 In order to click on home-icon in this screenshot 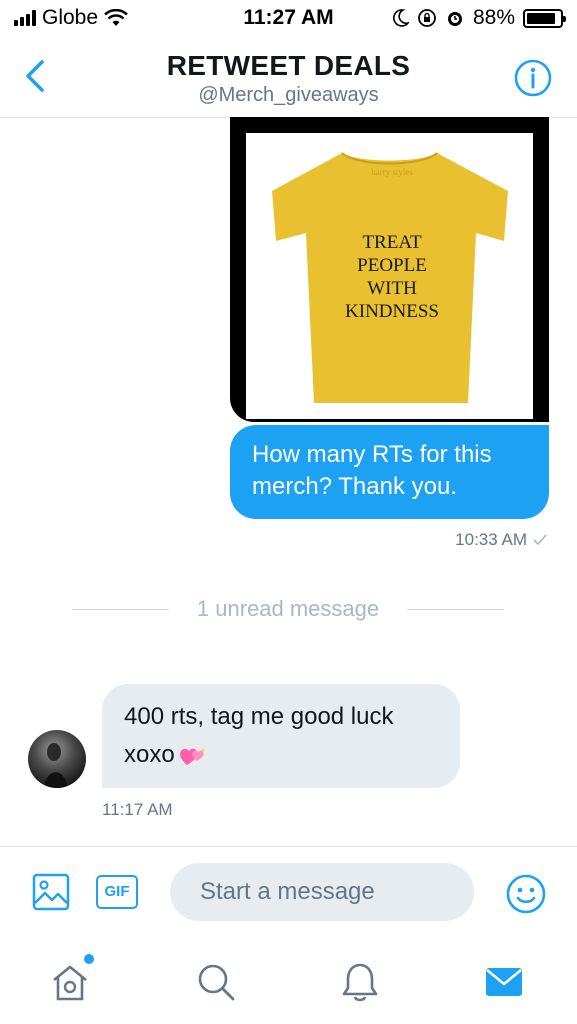, I will do `click(70, 982)`.